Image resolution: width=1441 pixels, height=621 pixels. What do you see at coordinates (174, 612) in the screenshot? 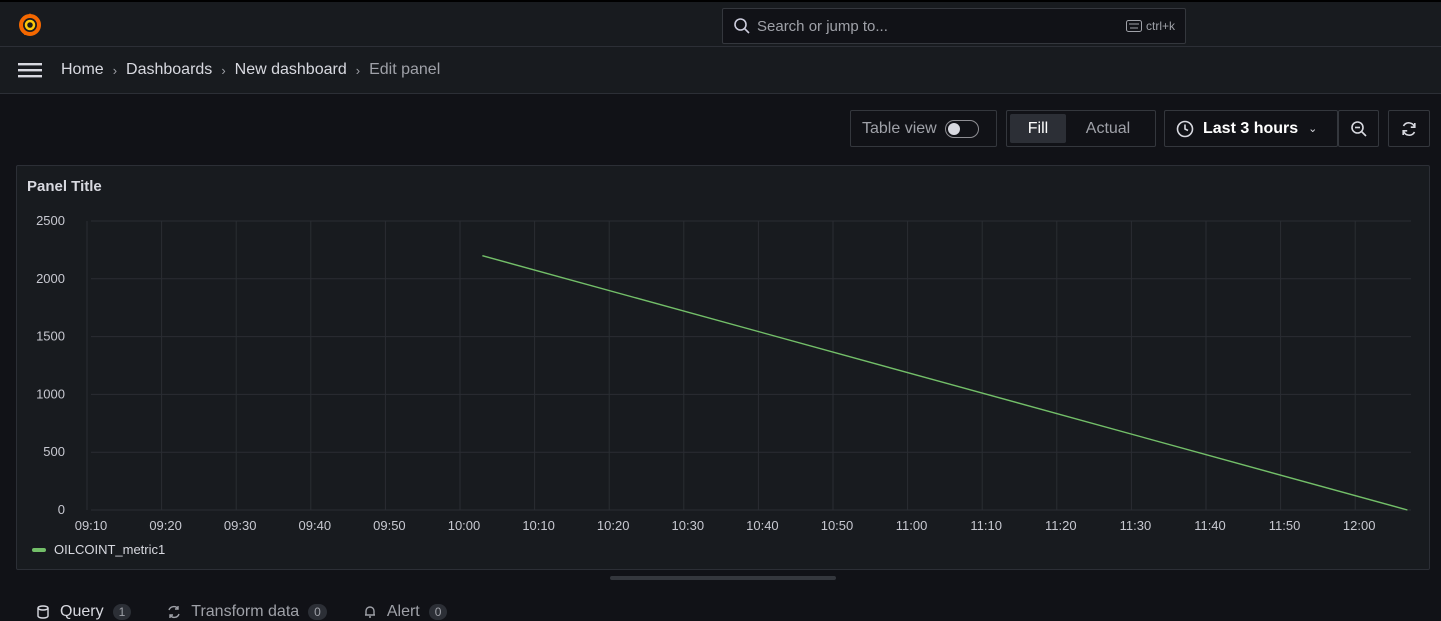
I see `transform-icon` at bounding box center [174, 612].